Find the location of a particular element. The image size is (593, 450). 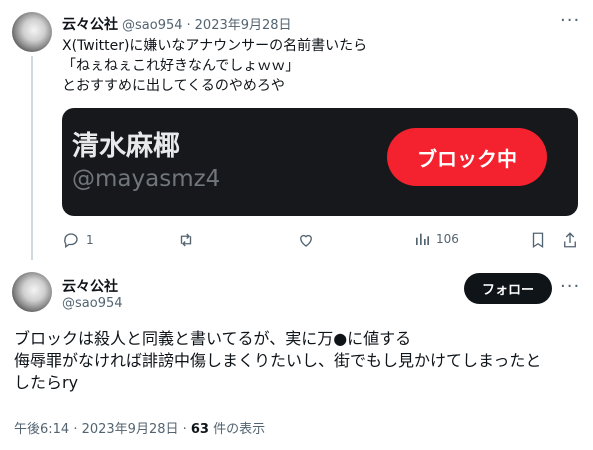

reply-icon is located at coordinates (71, 240).